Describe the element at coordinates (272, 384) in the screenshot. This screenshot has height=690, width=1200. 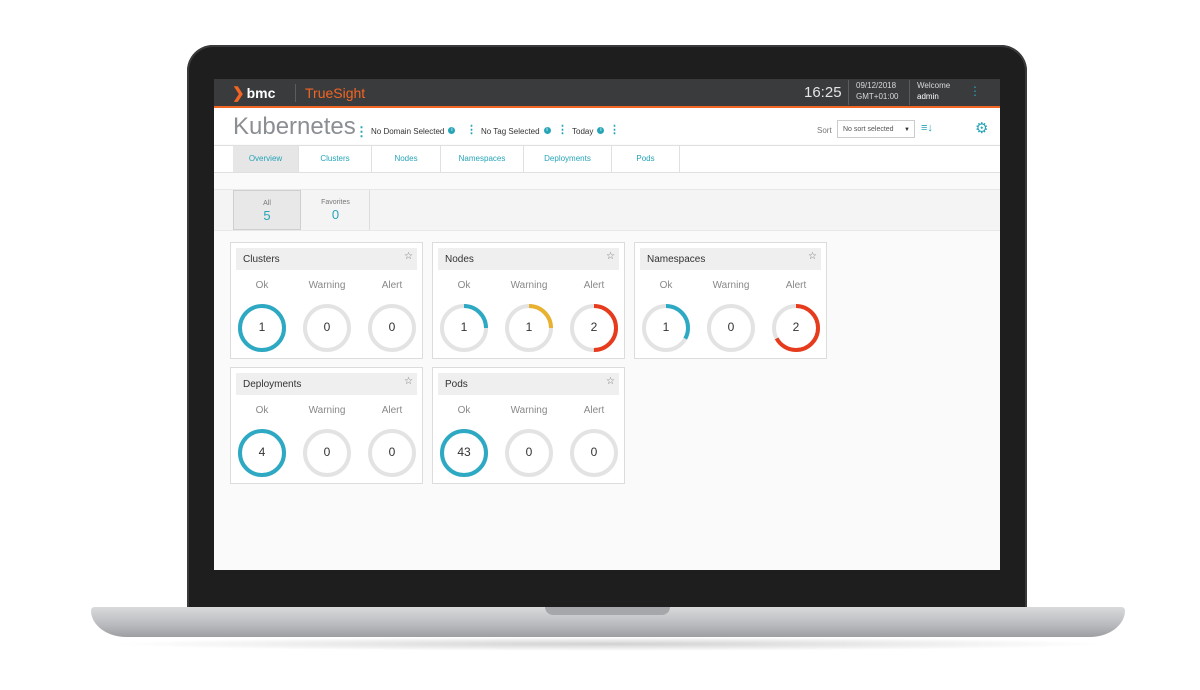
I see `card-title: Deployments` at that location.